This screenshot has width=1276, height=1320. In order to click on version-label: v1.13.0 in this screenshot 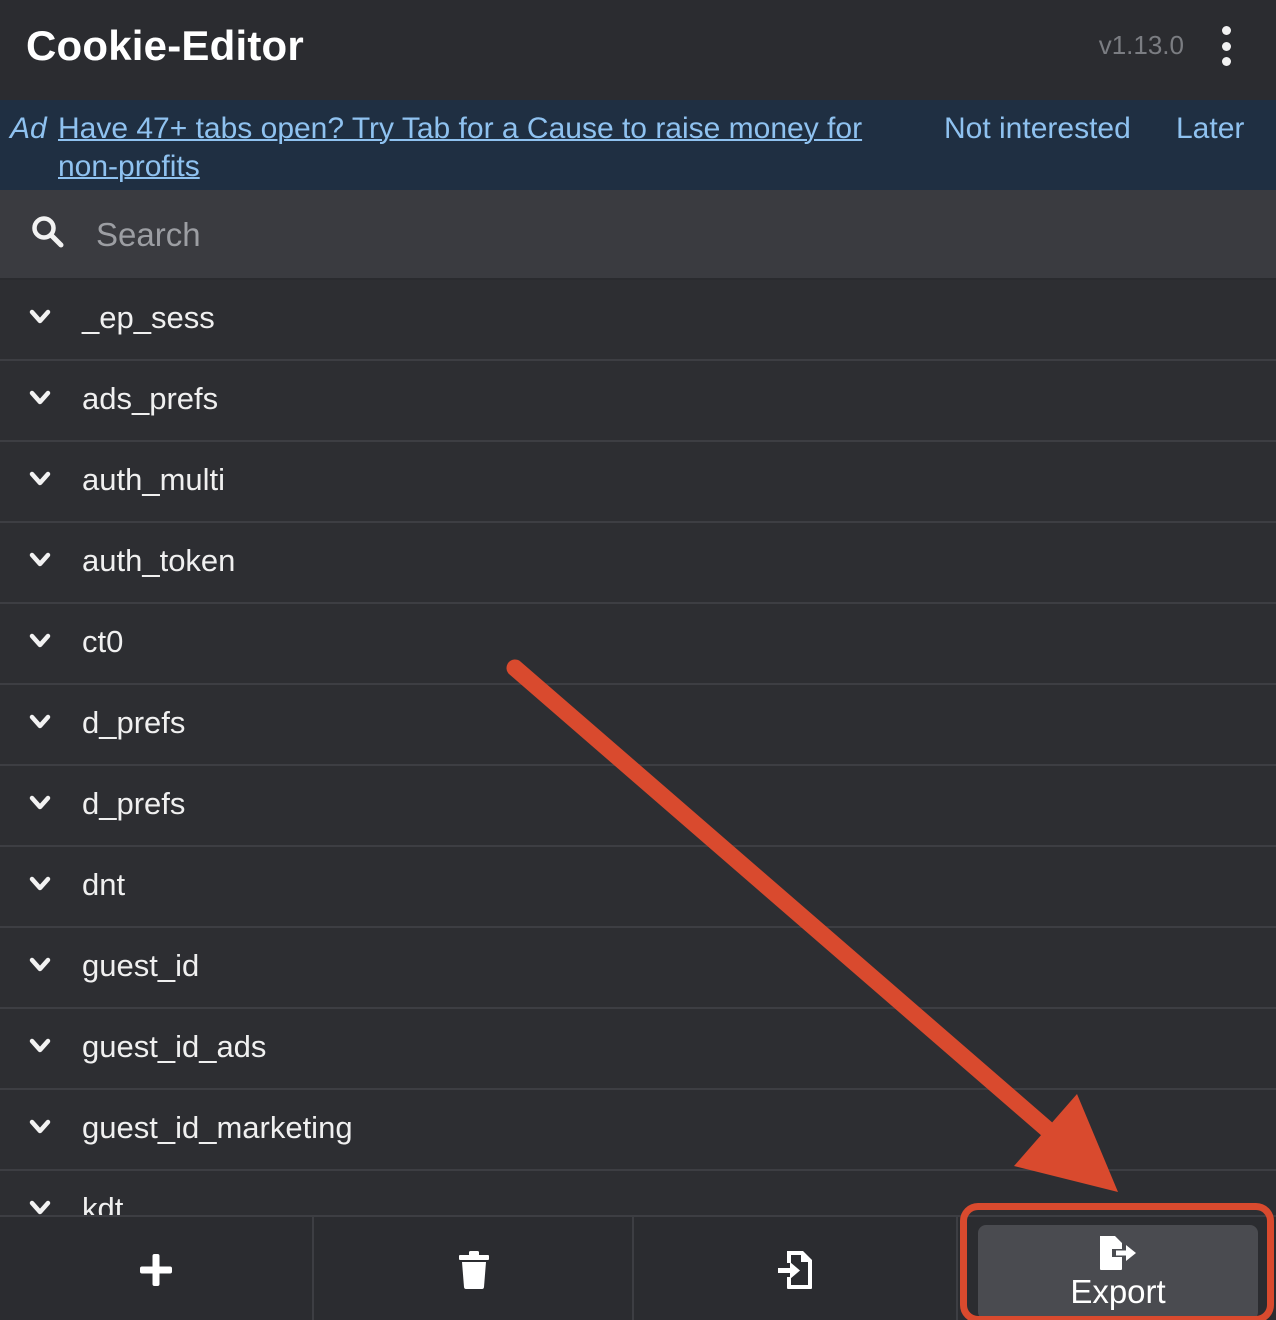, I will do `click(1141, 45)`.